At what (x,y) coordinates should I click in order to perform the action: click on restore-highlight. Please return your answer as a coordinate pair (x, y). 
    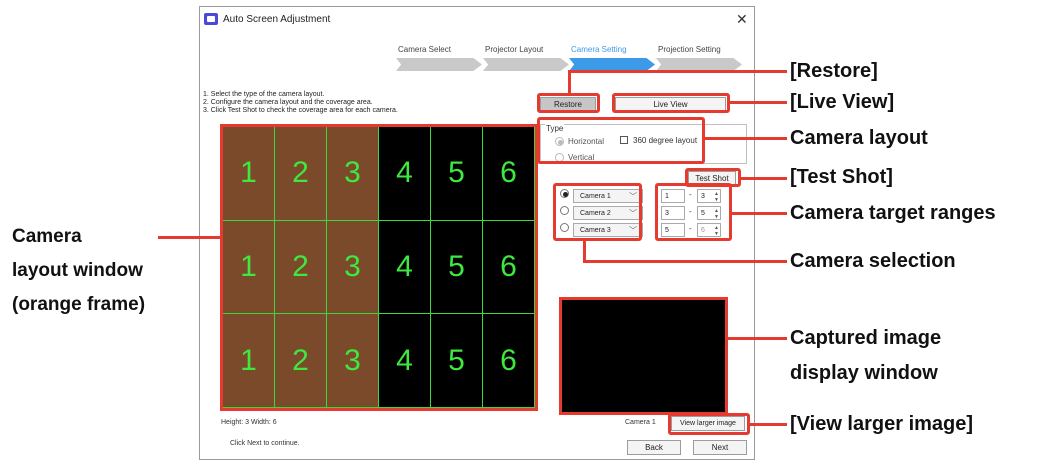
    Looking at the image, I should click on (568, 103).